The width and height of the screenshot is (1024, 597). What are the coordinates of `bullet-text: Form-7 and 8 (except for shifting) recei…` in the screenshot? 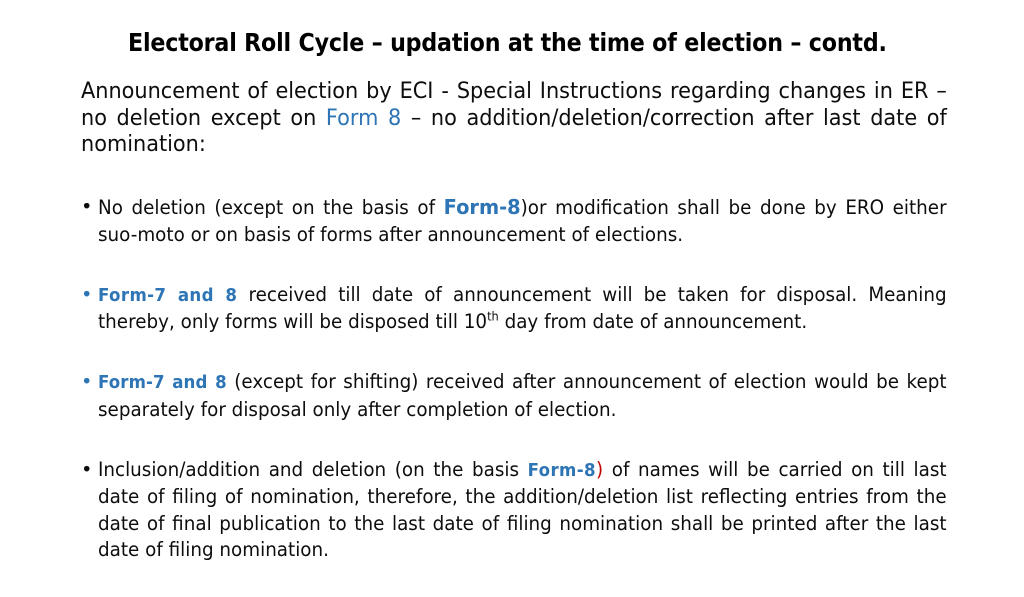 It's located at (522, 396).